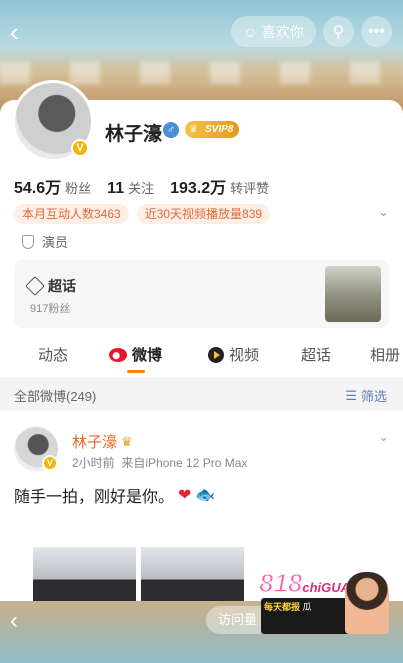  I want to click on more-icon: •••, so click(376, 31).